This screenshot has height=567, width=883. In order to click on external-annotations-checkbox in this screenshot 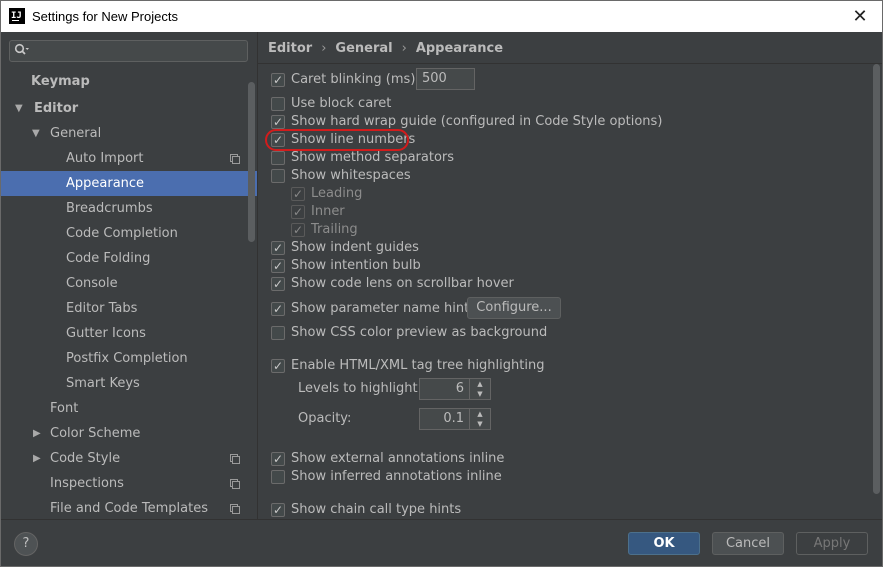, I will do `click(278, 459)`.